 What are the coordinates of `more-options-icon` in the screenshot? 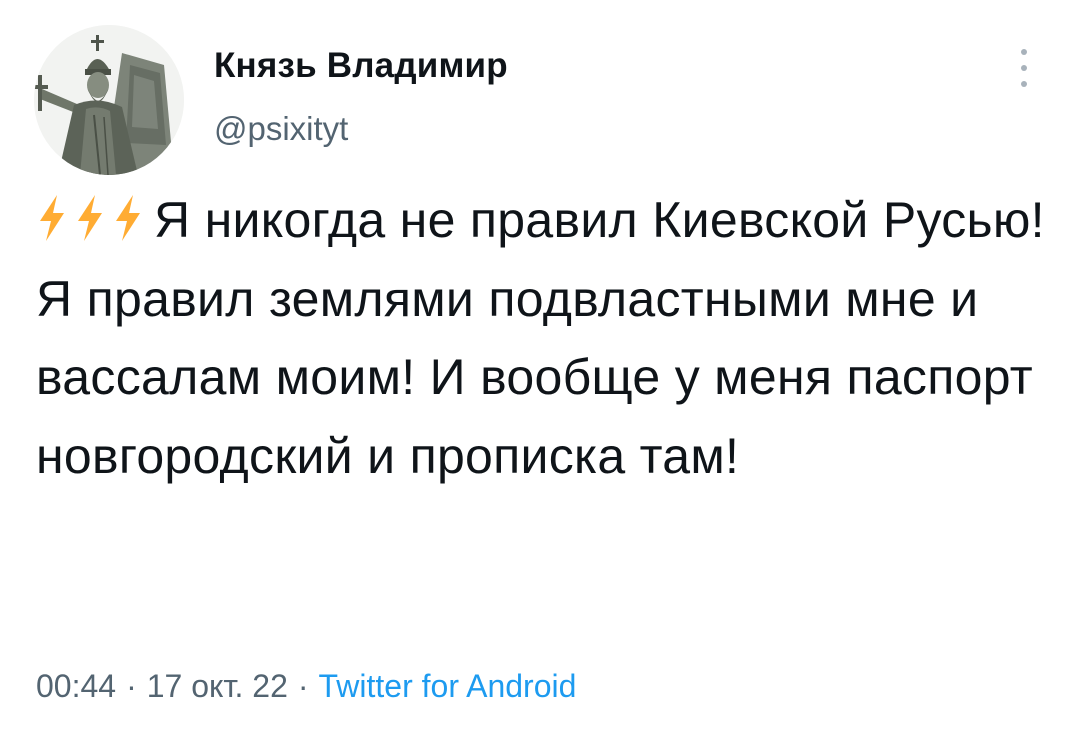 It's located at (1025, 68).